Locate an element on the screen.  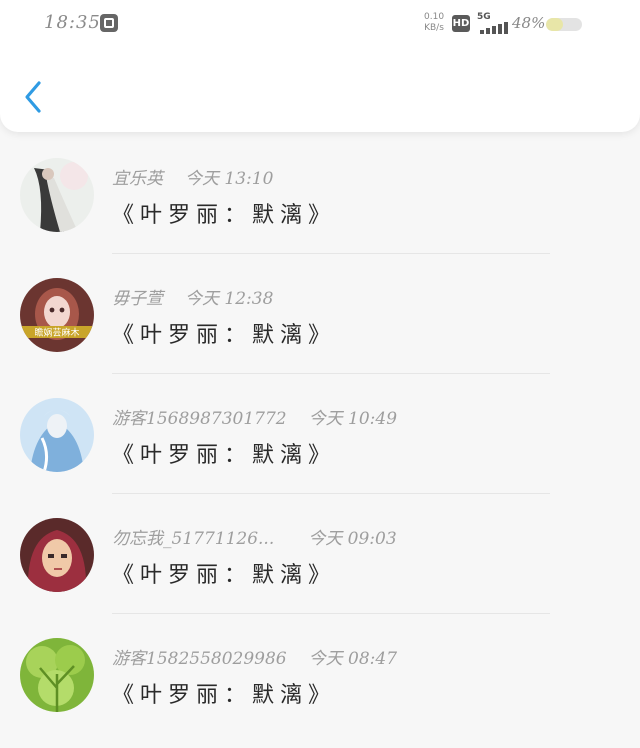
item-meta: 游客1568987301772 今天 10:49 is located at coordinates (254, 416).